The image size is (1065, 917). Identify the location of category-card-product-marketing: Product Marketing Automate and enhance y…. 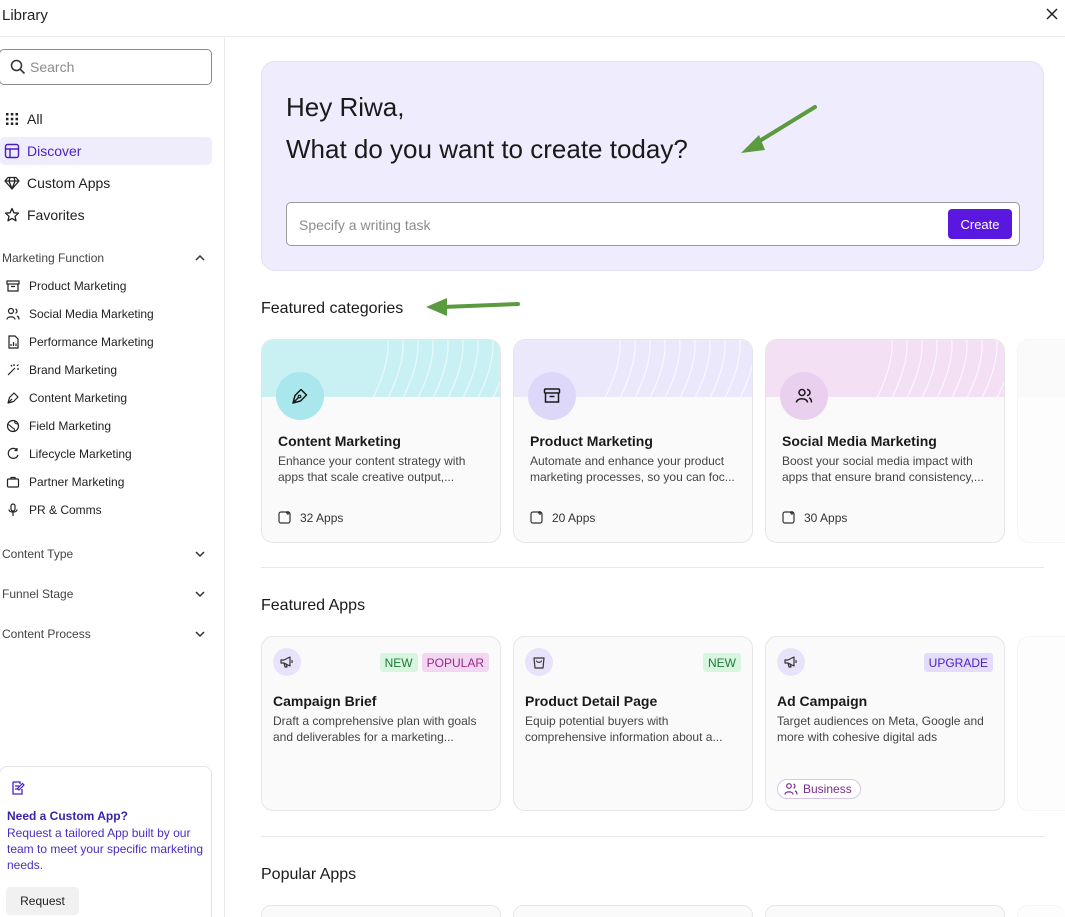
(633, 441).